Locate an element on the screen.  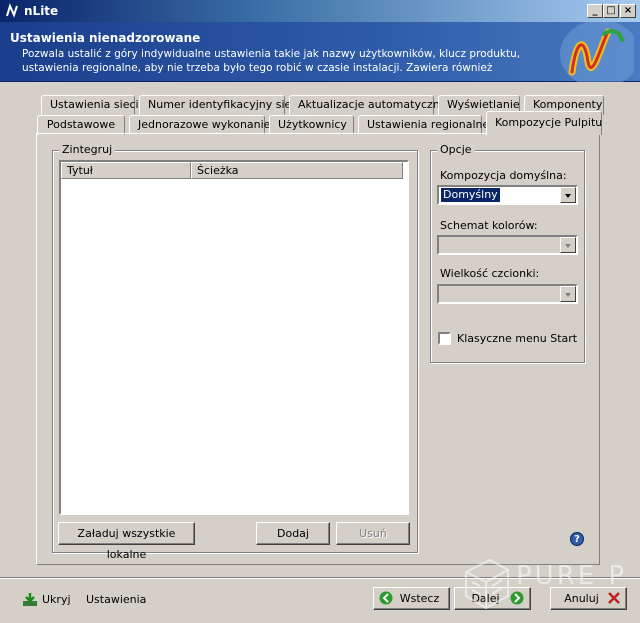
hide-button: Ukryj is located at coordinates (48, 600).